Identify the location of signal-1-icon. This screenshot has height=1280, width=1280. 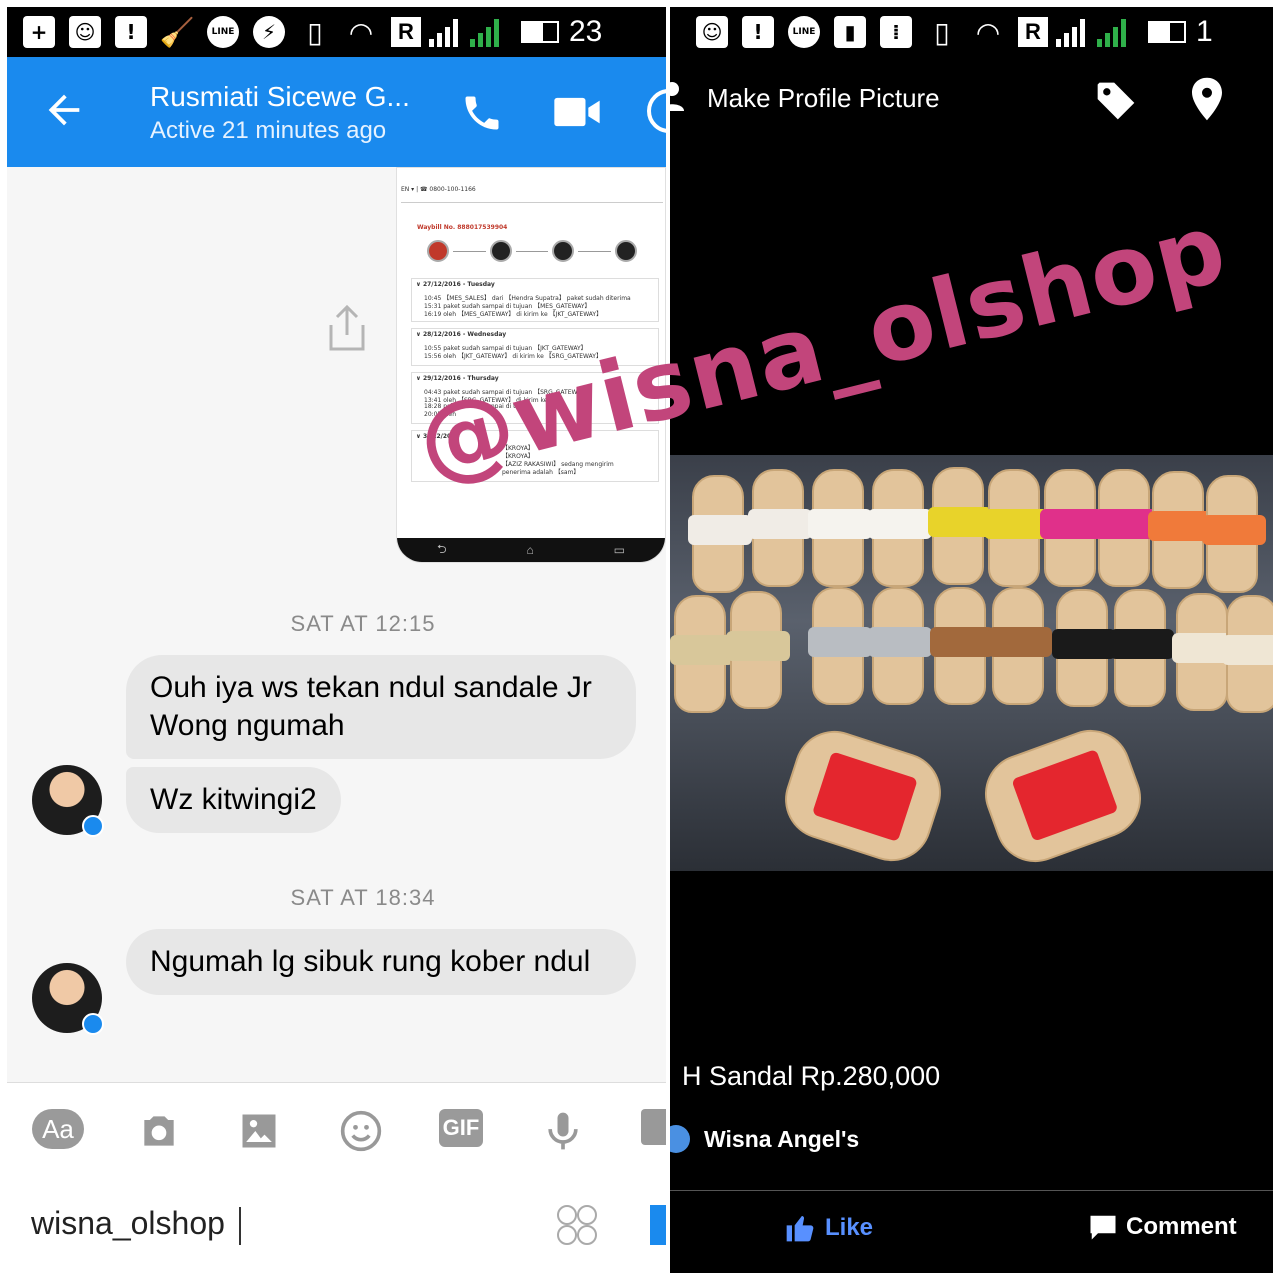
(443, 32).